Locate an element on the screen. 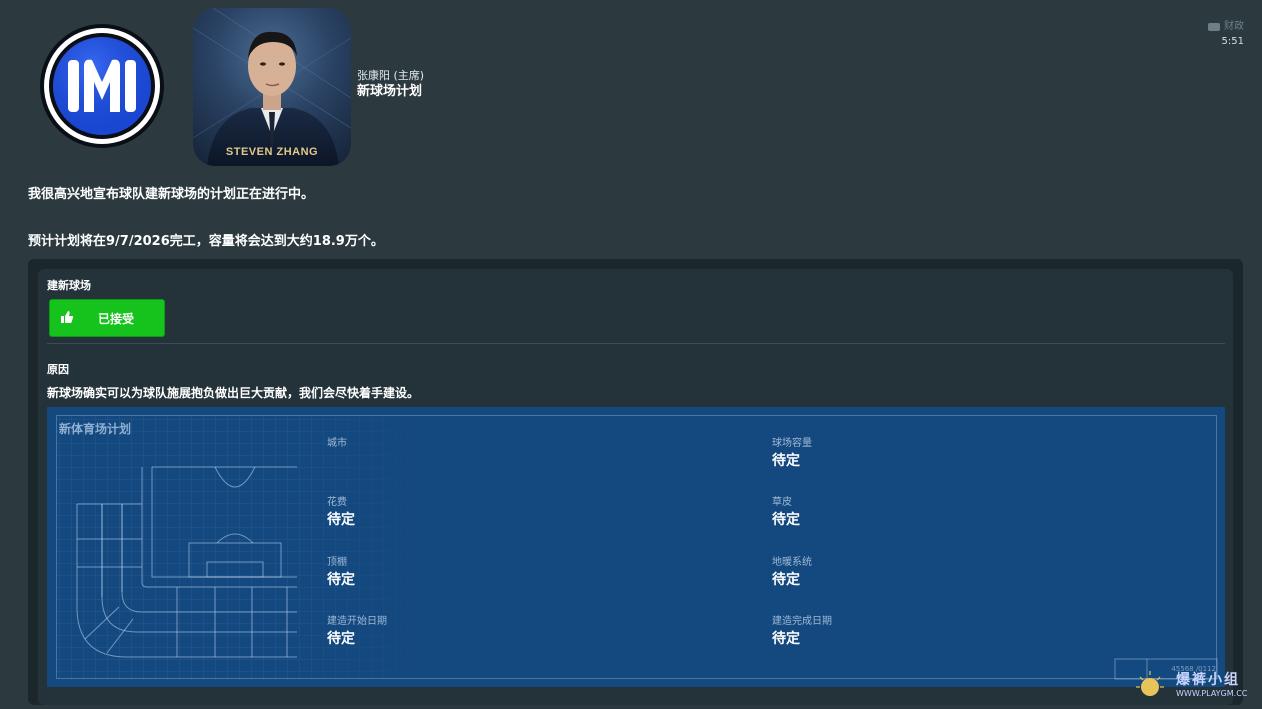  message-header: 张康阳 (主席) 新球场计划 is located at coordinates (390, 84).